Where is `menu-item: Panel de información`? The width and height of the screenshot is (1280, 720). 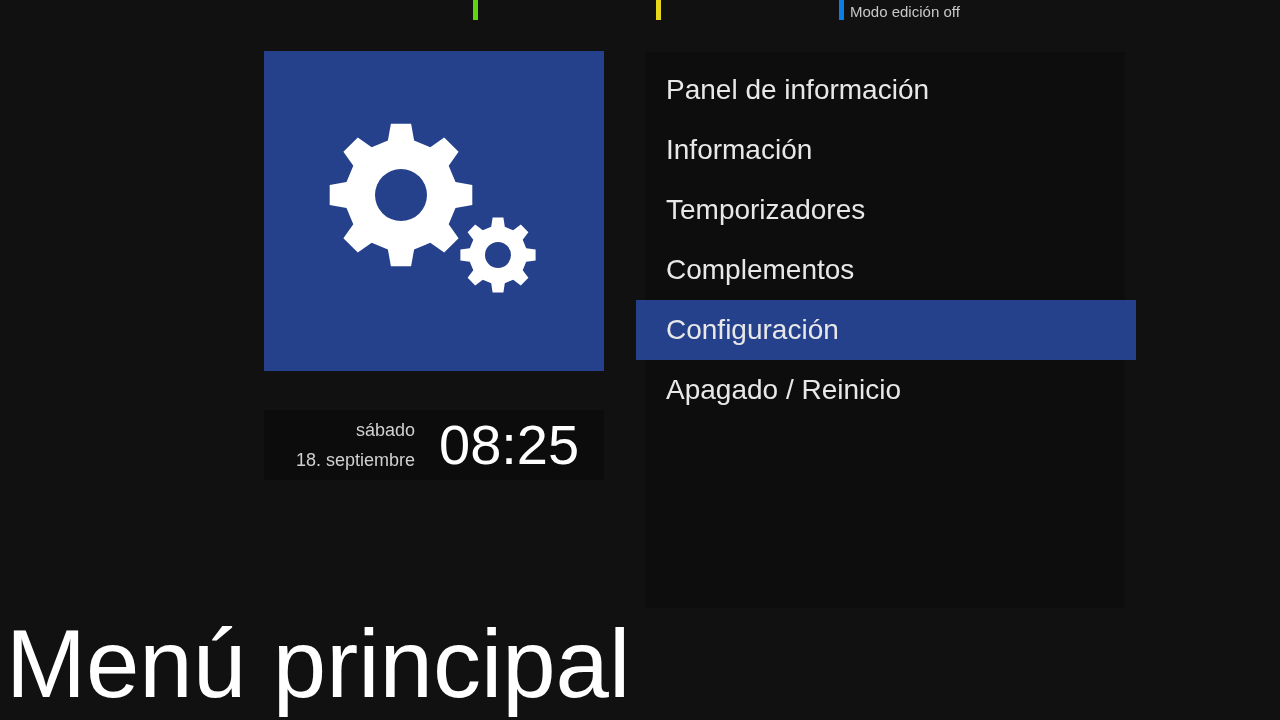 menu-item: Panel de información is located at coordinates (886, 90).